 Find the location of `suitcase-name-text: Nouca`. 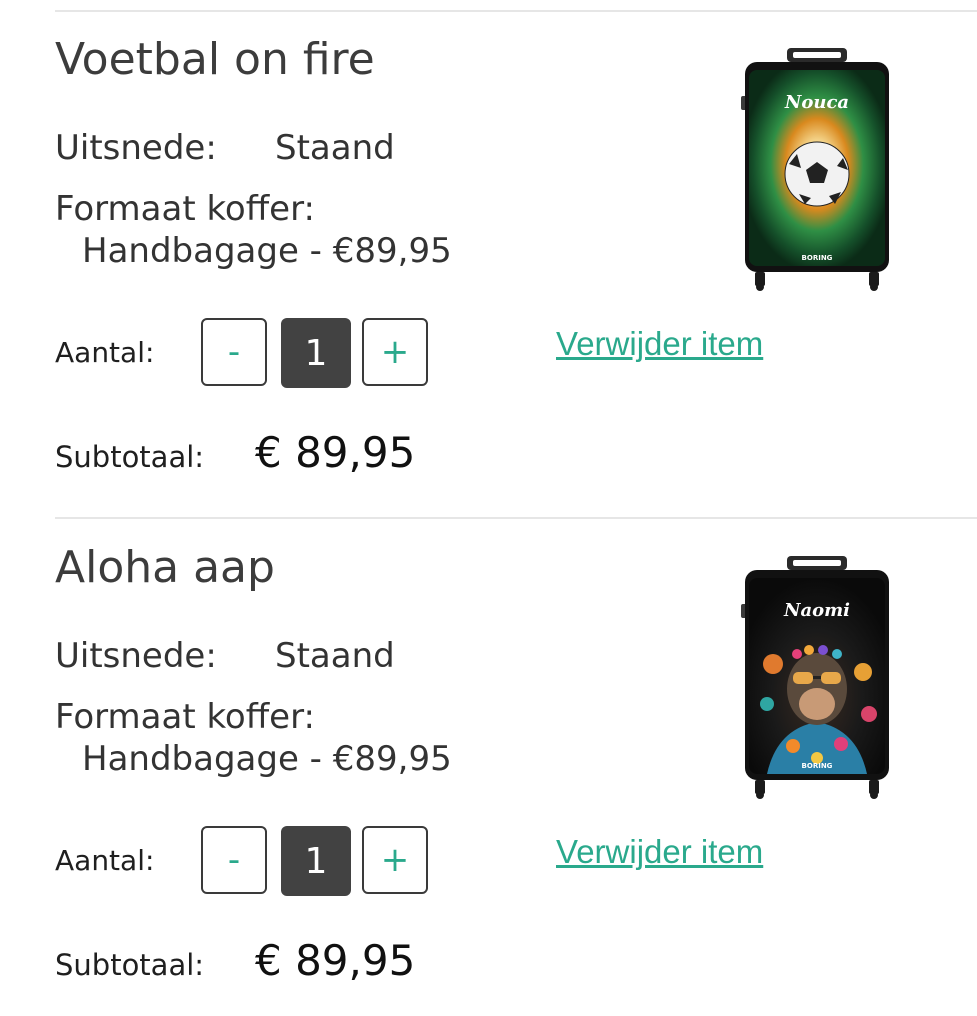

suitcase-name-text: Nouca is located at coordinates (816, 102).